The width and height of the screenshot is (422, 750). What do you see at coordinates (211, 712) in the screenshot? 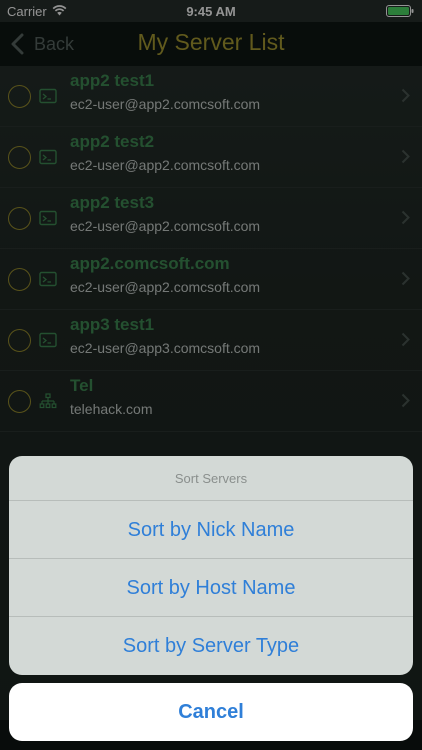
I see `cancel-button: Cancel` at bounding box center [211, 712].